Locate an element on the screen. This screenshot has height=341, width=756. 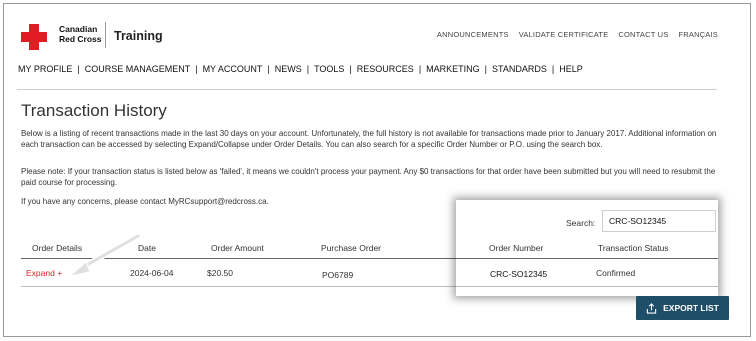
nav-my-account: MY ACCOUNT is located at coordinates (233, 69).